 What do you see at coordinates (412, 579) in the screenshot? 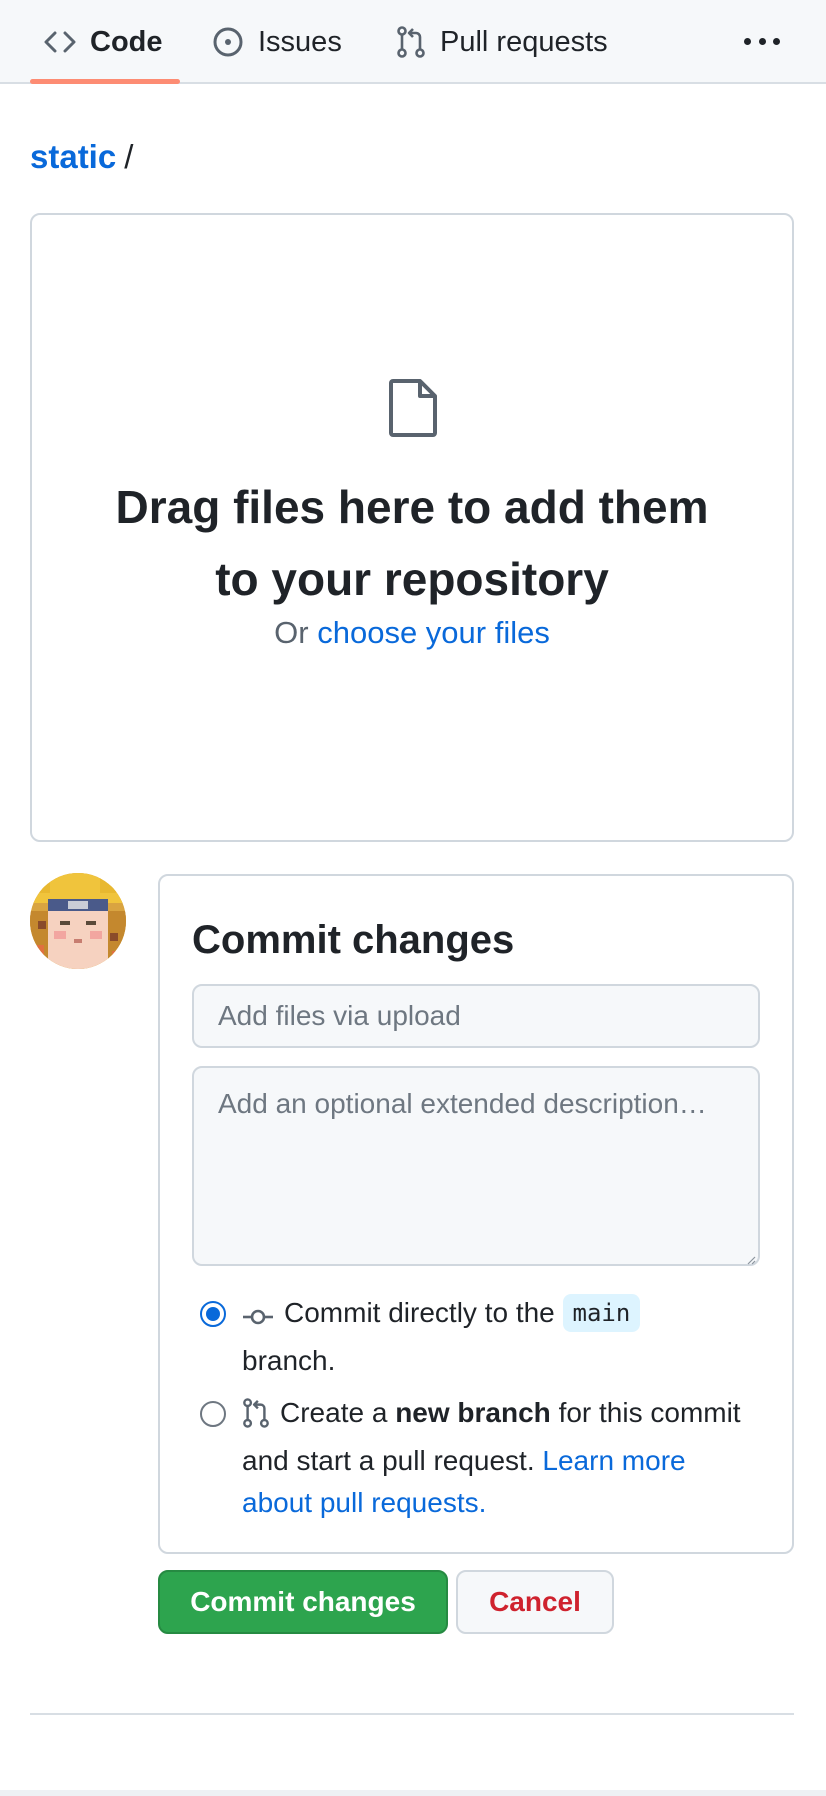
I see `dropzone-title-line2: to your repository` at bounding box center [412, 579].